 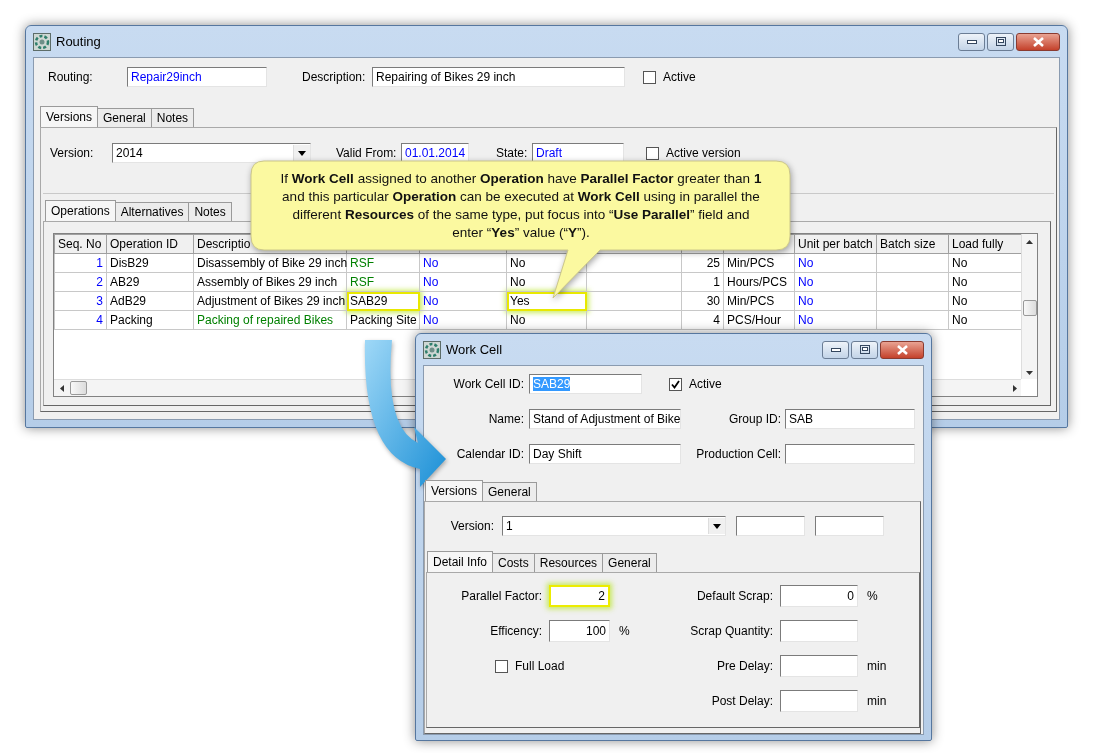 What do you see at coordinates (546, 301) in the screenshot?
I see `table-cell: Yes` at bounding box center [546, 301].